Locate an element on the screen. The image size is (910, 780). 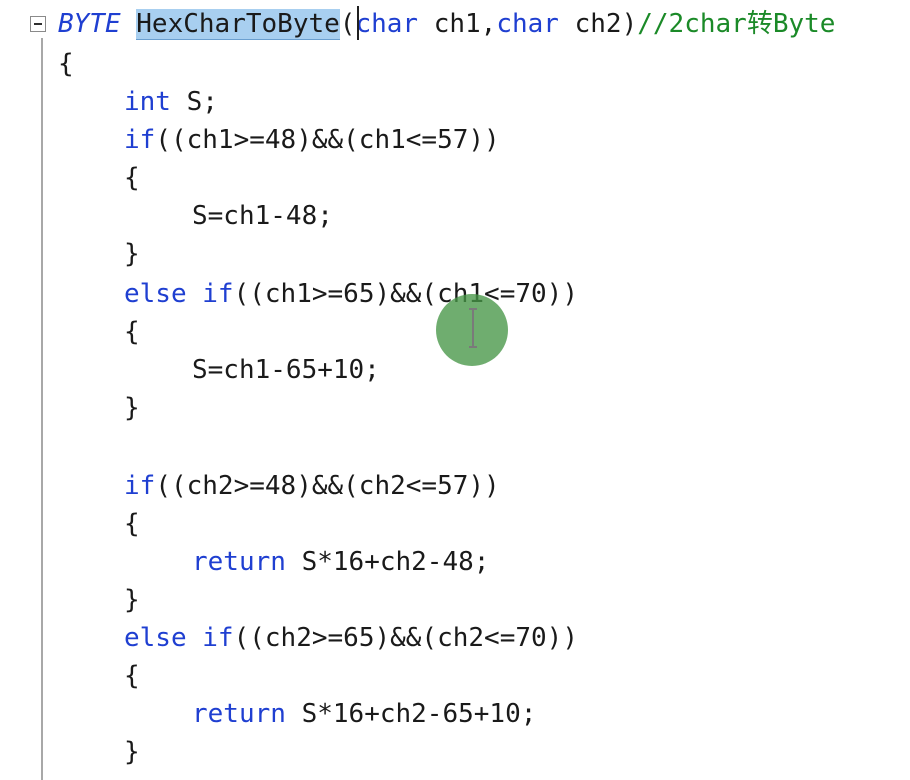
fold-guide-line is located at coordinates (42, 409).